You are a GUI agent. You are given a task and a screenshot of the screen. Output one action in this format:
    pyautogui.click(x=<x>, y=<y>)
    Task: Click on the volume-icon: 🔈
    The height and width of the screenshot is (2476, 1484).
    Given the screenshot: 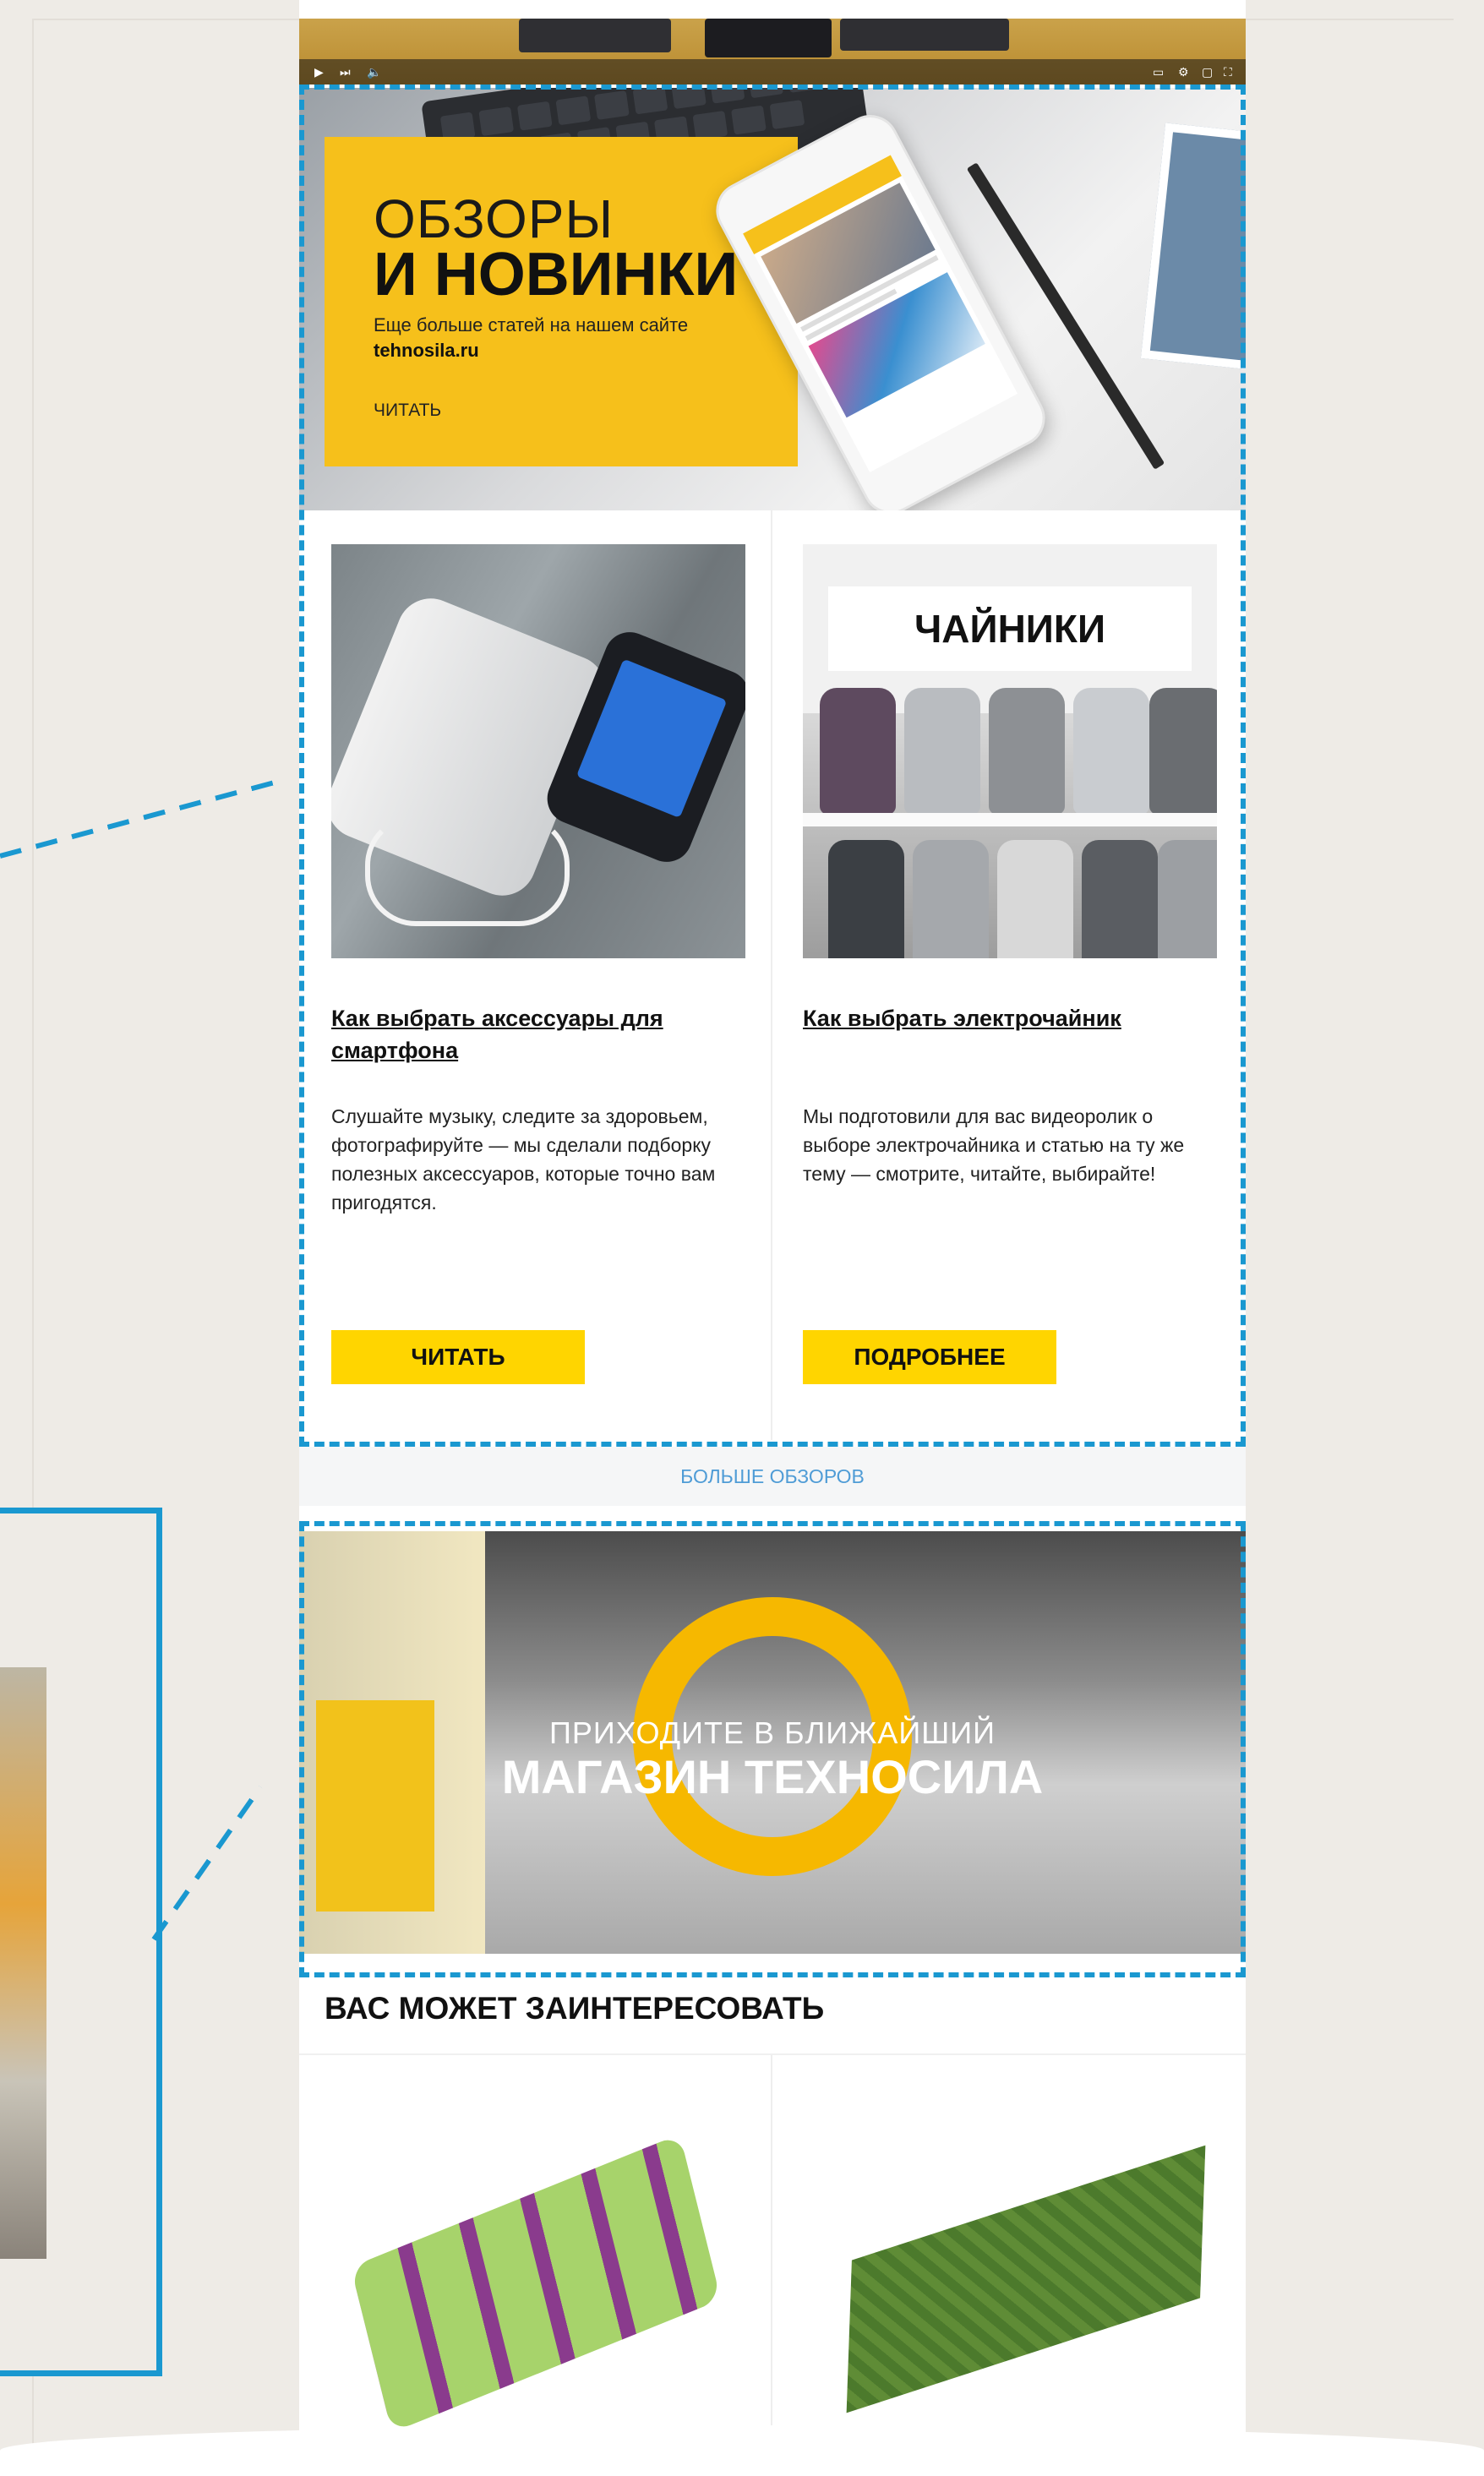 What is the action you would take?
    pyautogui.click(x=374, y=72)
    